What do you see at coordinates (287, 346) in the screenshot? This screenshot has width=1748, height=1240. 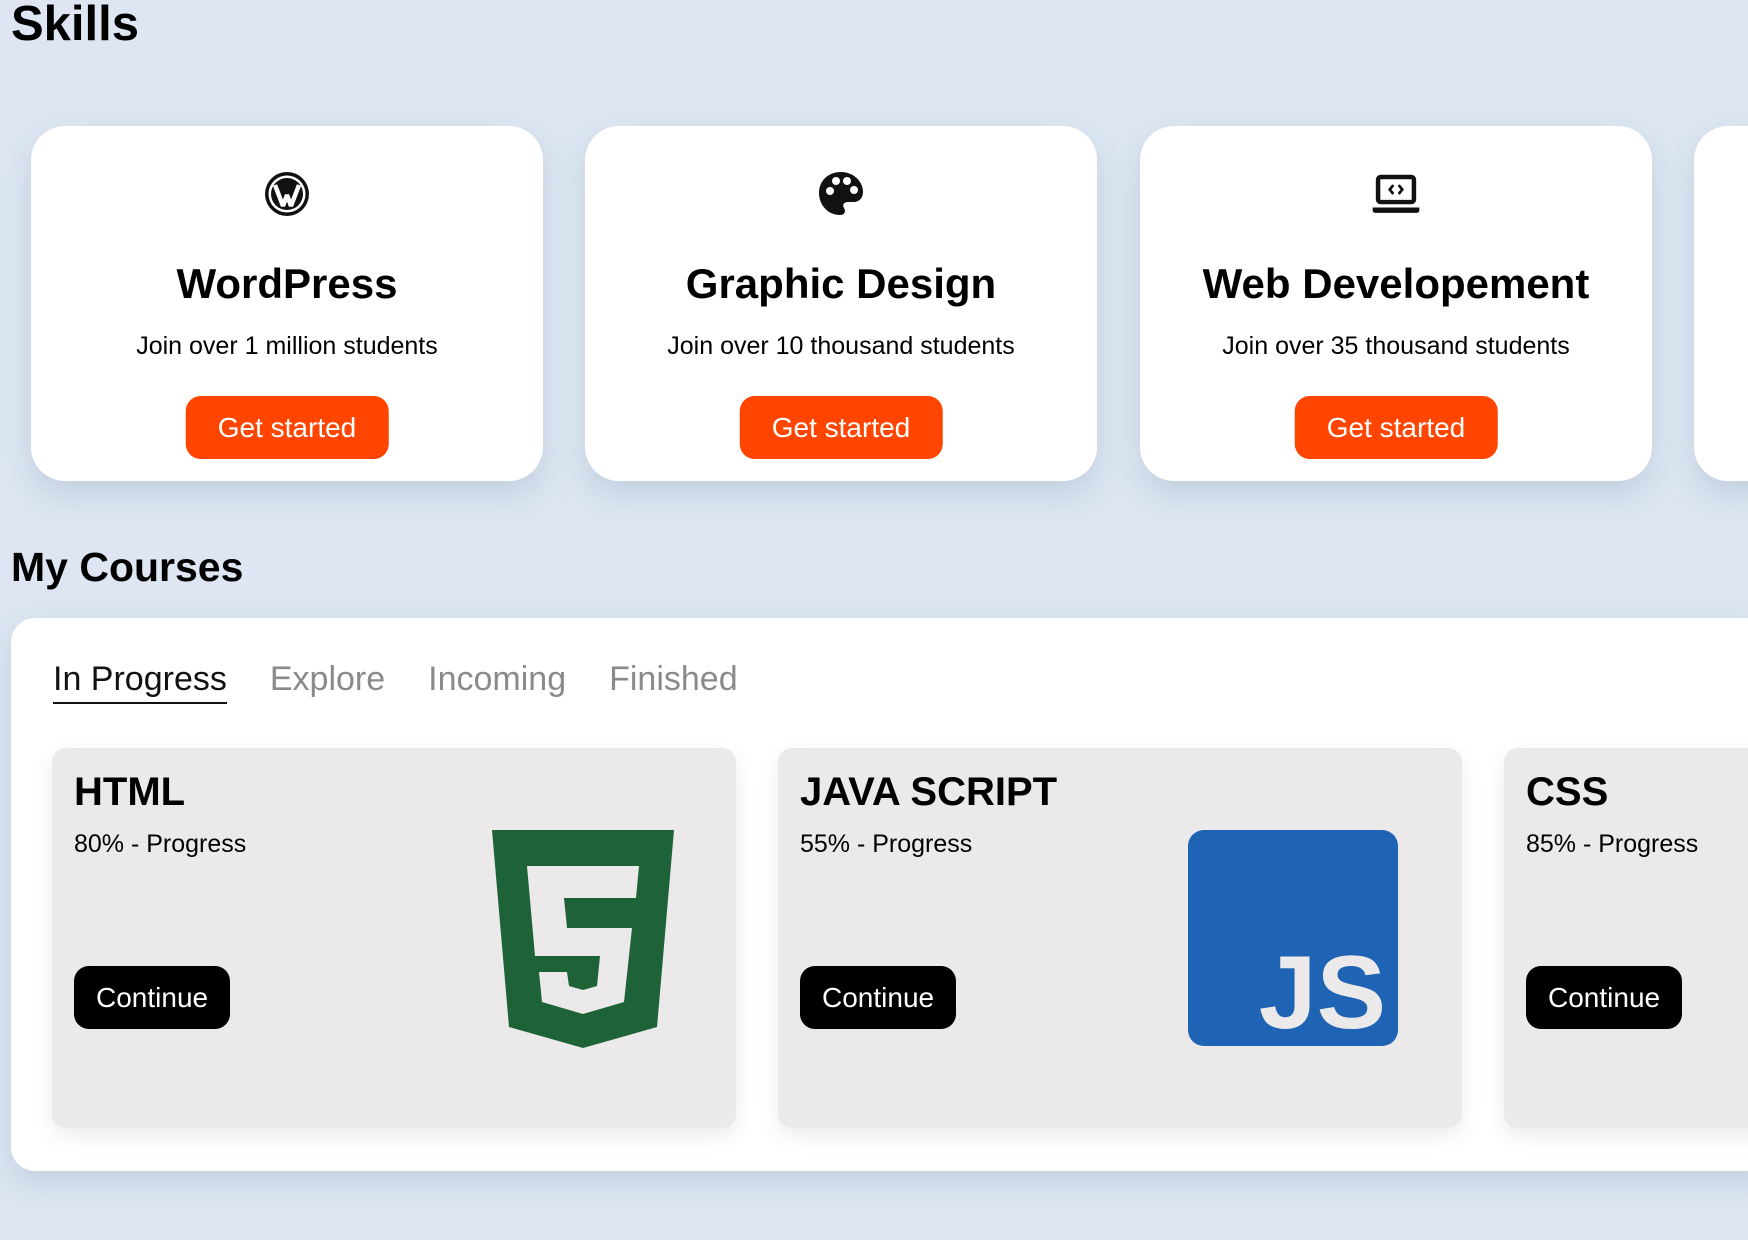 I see `skill-subtitle: Join over 1 million students` at bounding box center [287, 346].